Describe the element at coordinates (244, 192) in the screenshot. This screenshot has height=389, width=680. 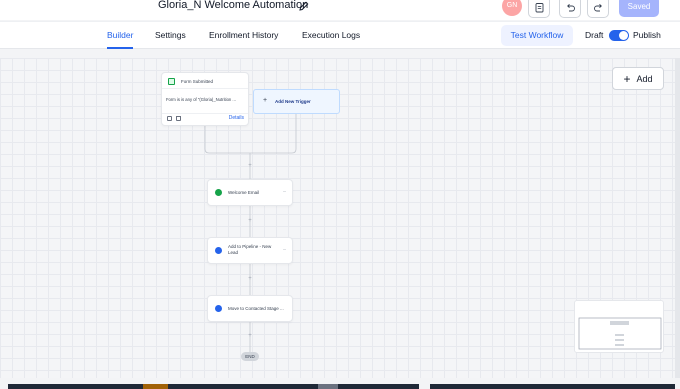
I see `action-label: Welcome Email` at that location.